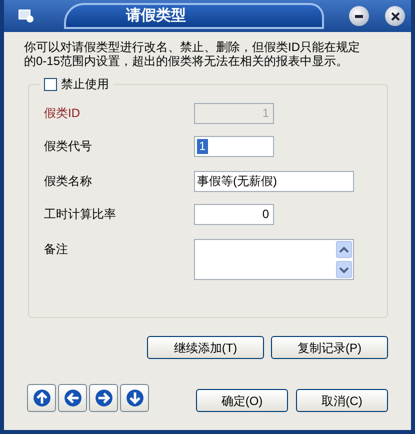  What do you see at coordinates (359, 16) in the screenshot?
I see `minimize-icon` at bounding box center [359, 16].